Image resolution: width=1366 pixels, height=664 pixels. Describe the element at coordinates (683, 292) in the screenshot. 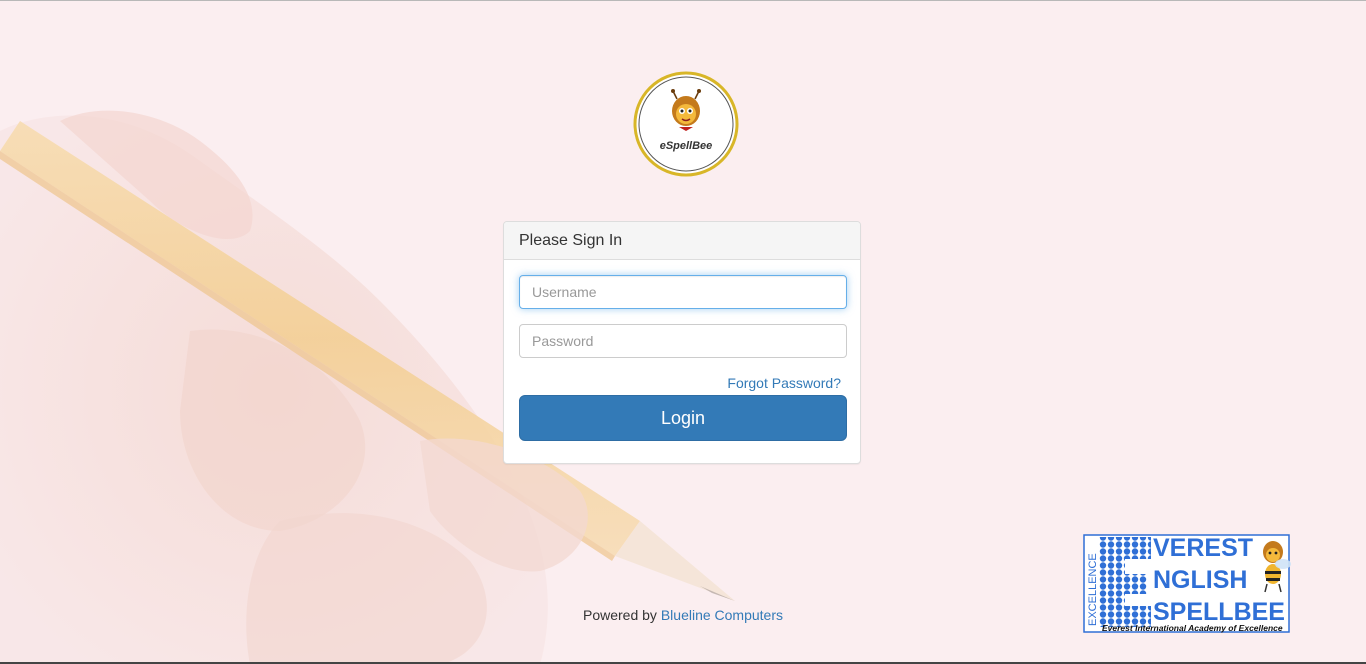

I see `username-input` at that location.